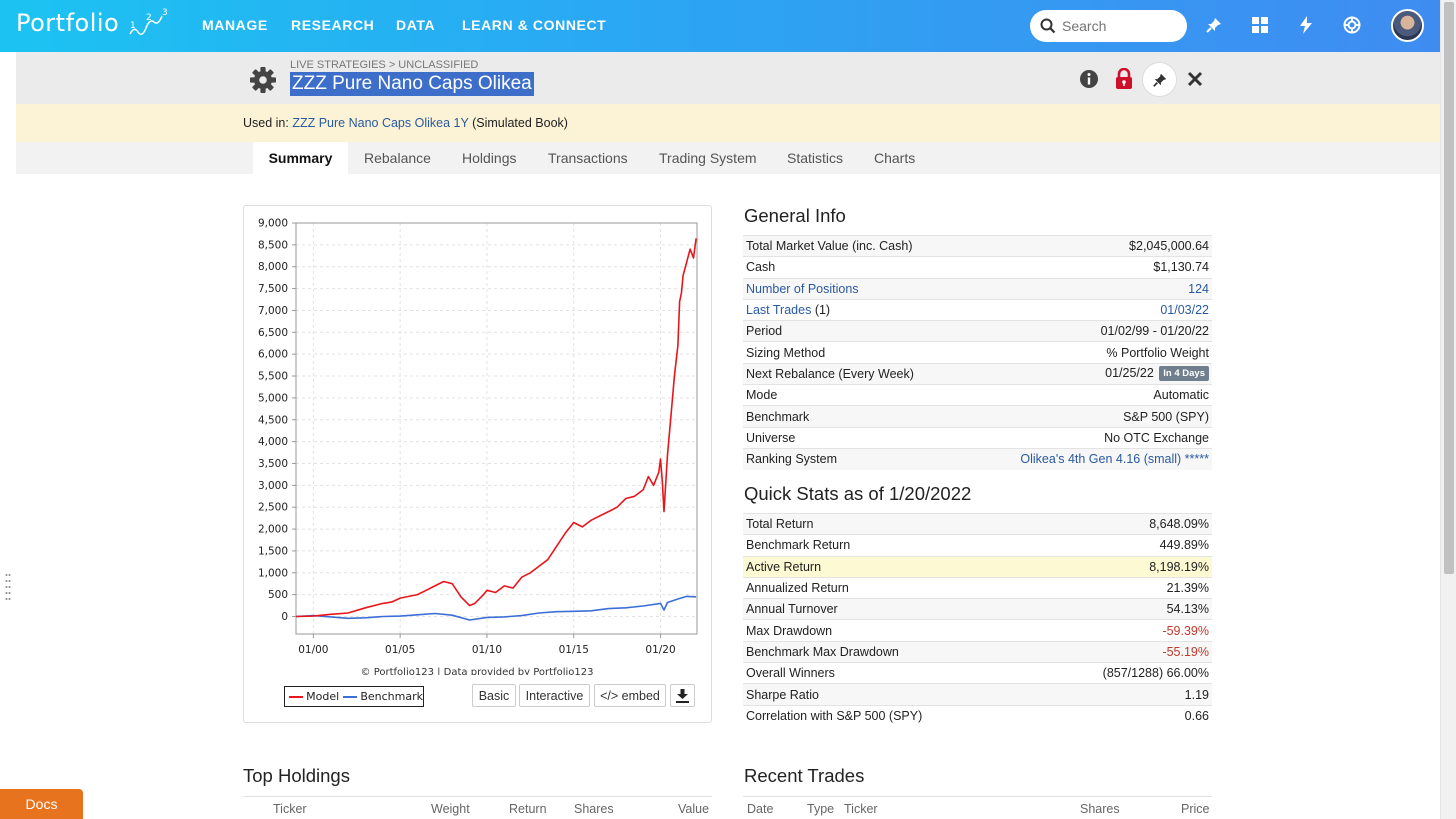 The width and height of the screenshot is (1456, 819). I want to click on table-row: Correlation with S&P 500 (SPY) 0.66, so click(977, 715).